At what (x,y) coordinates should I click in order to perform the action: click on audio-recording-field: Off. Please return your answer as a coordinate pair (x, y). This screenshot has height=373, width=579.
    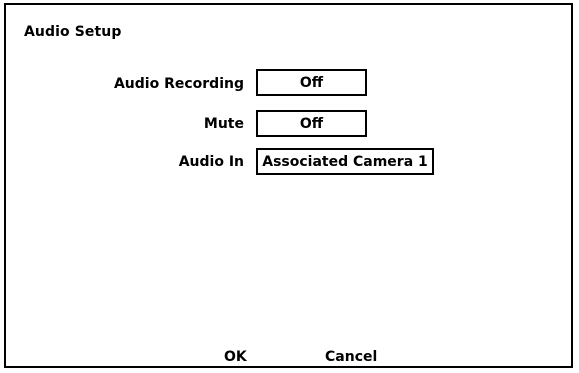
    Looking at the image, I should click on (311, 82).